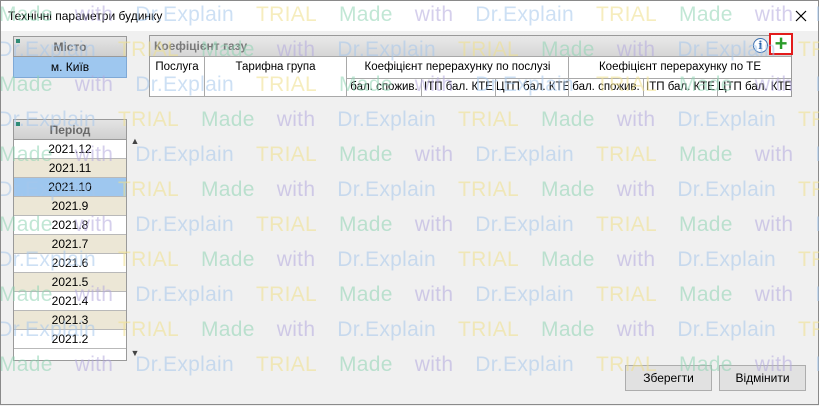  Describe the element at coordinates (70, 206) in the screenshot. I see `period-item: 2021.9` at that location.